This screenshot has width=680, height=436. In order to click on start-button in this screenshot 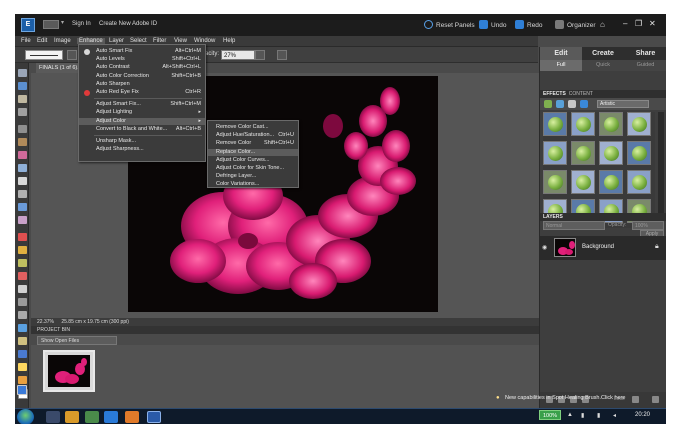, I will do `click(25, 416)`.